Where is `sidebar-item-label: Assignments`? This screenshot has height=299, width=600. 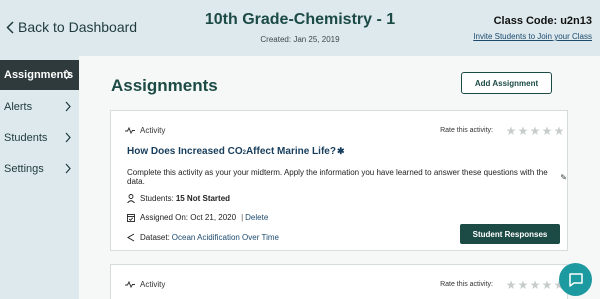
sidebar-item-label: Assignments is located at coordinates (39, 75).